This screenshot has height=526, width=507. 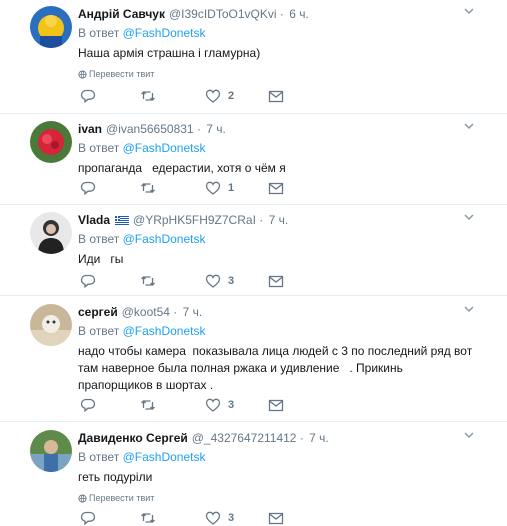 I want to click on like-count: 1, so click(x=231, y=188).